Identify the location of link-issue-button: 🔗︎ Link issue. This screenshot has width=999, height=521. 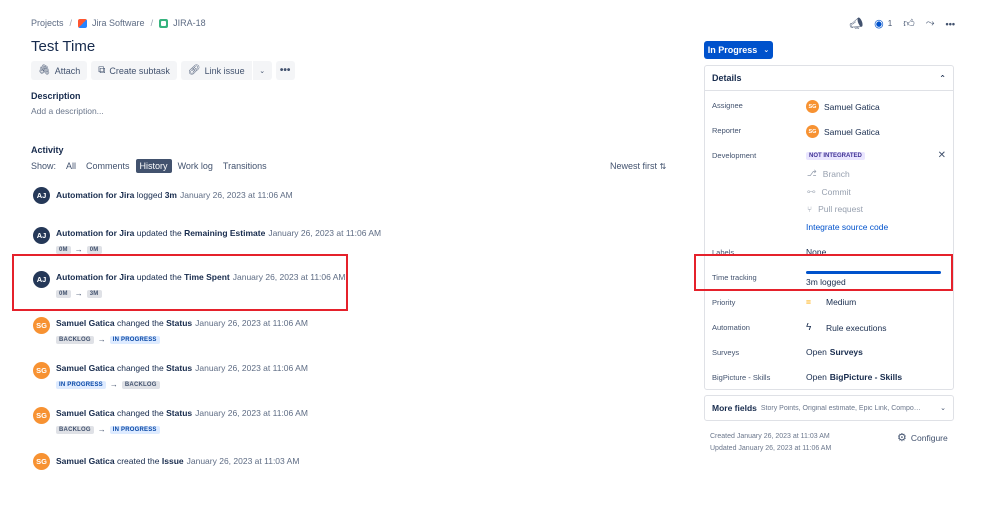
(216, 70).